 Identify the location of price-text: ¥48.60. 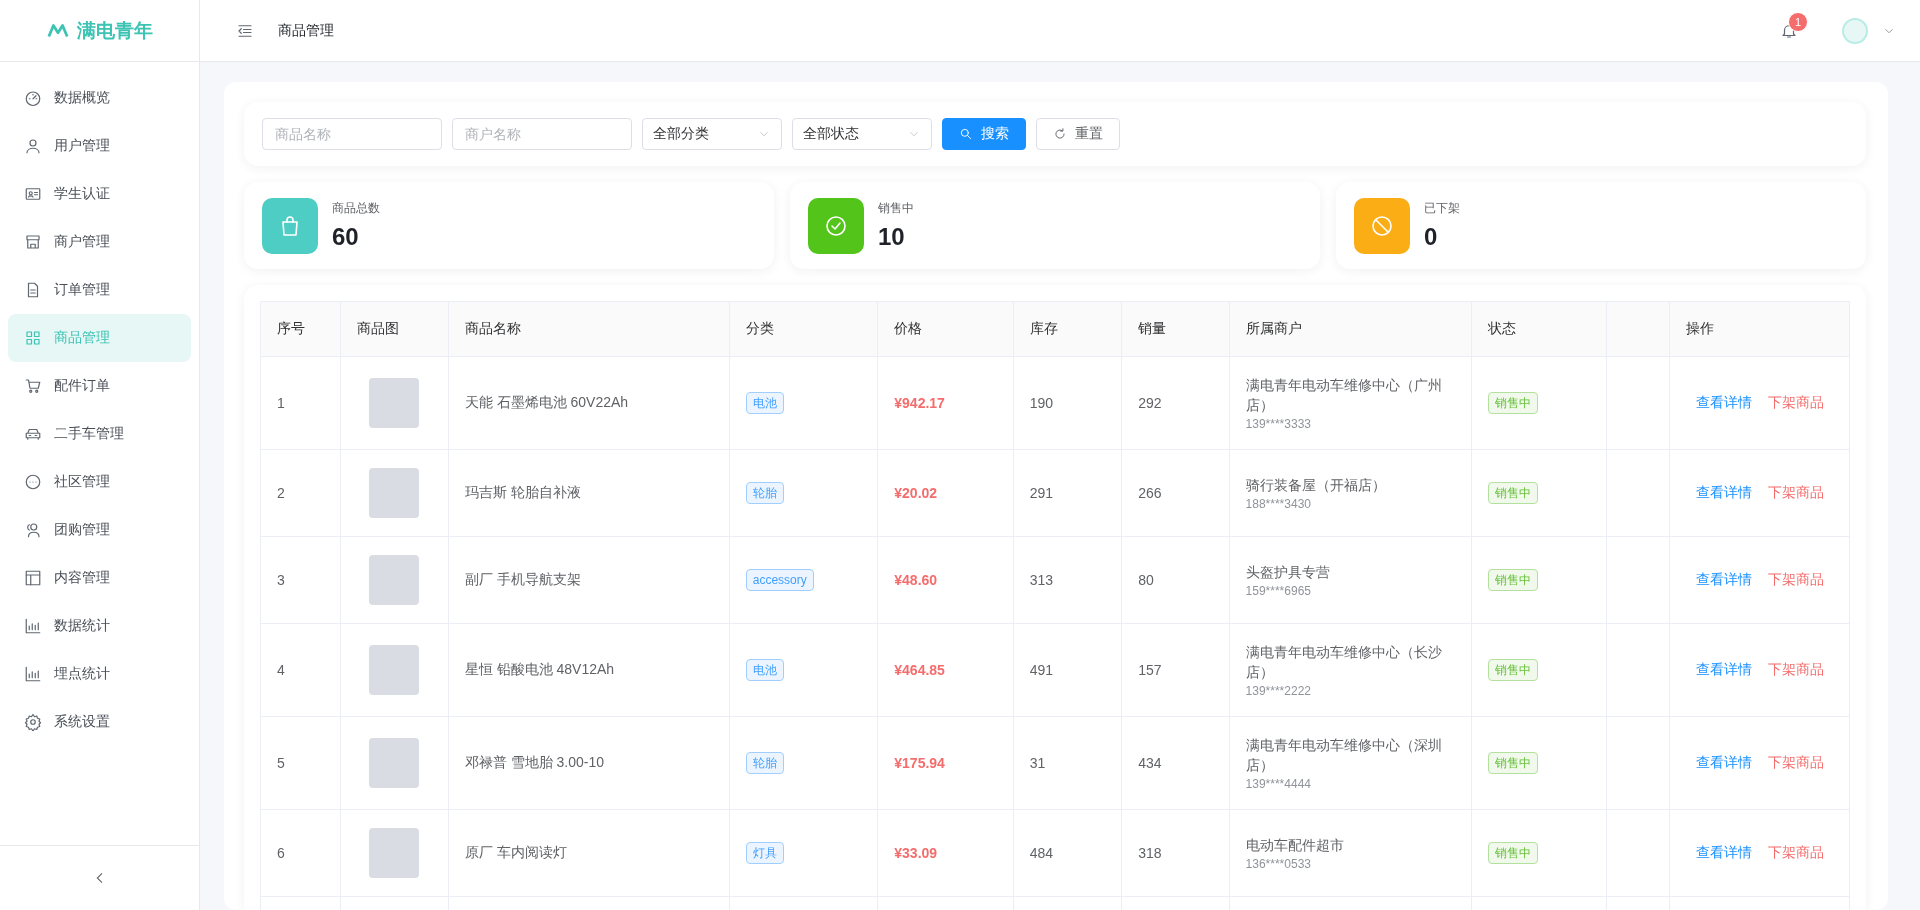
(916, 580).